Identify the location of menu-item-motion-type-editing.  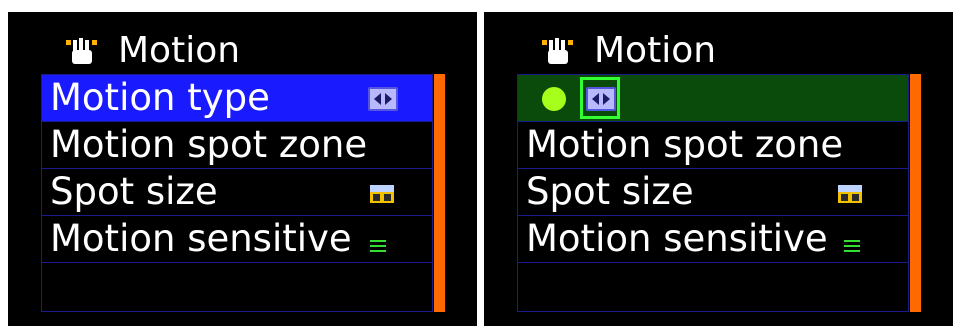
(713, 98).